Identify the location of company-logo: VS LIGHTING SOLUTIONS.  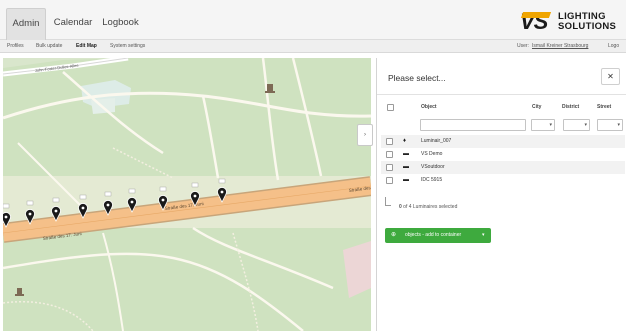
(570, 22).